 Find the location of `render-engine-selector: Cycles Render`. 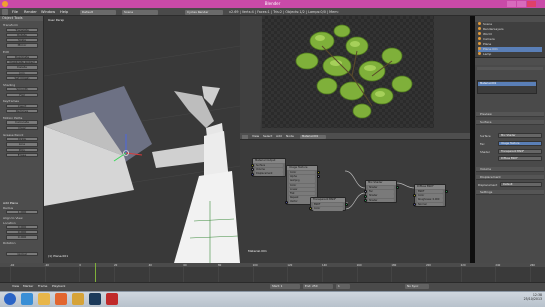

render-engine-selector: Cycles Render is located at coordinates (204, 12).